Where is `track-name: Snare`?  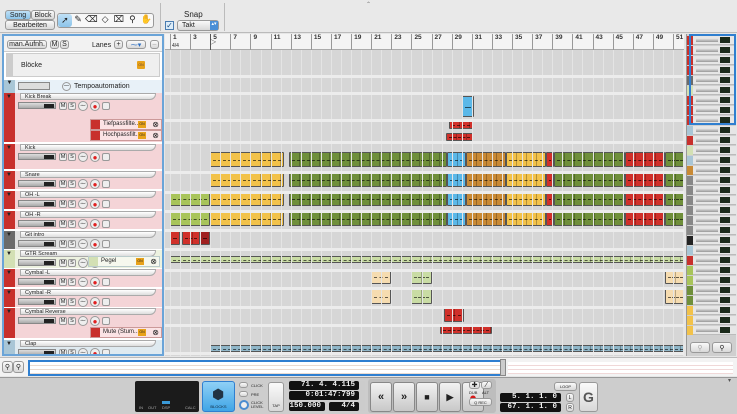 track-name: Snare is located at coordinates (88, 174).